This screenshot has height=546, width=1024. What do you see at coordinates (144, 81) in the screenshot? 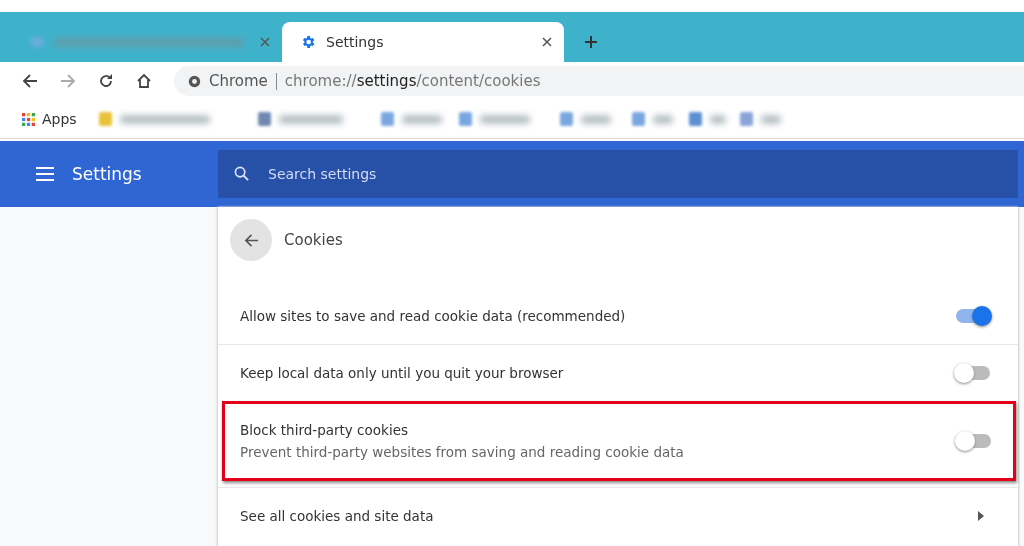
I see `home-icon` at bounding box center [144, 81].